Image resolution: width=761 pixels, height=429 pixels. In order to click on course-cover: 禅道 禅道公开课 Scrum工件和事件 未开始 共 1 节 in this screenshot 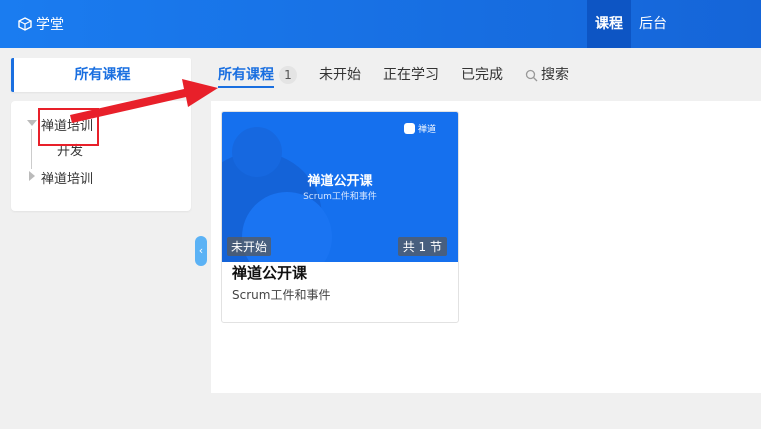, I will do `click(340, 187)`.